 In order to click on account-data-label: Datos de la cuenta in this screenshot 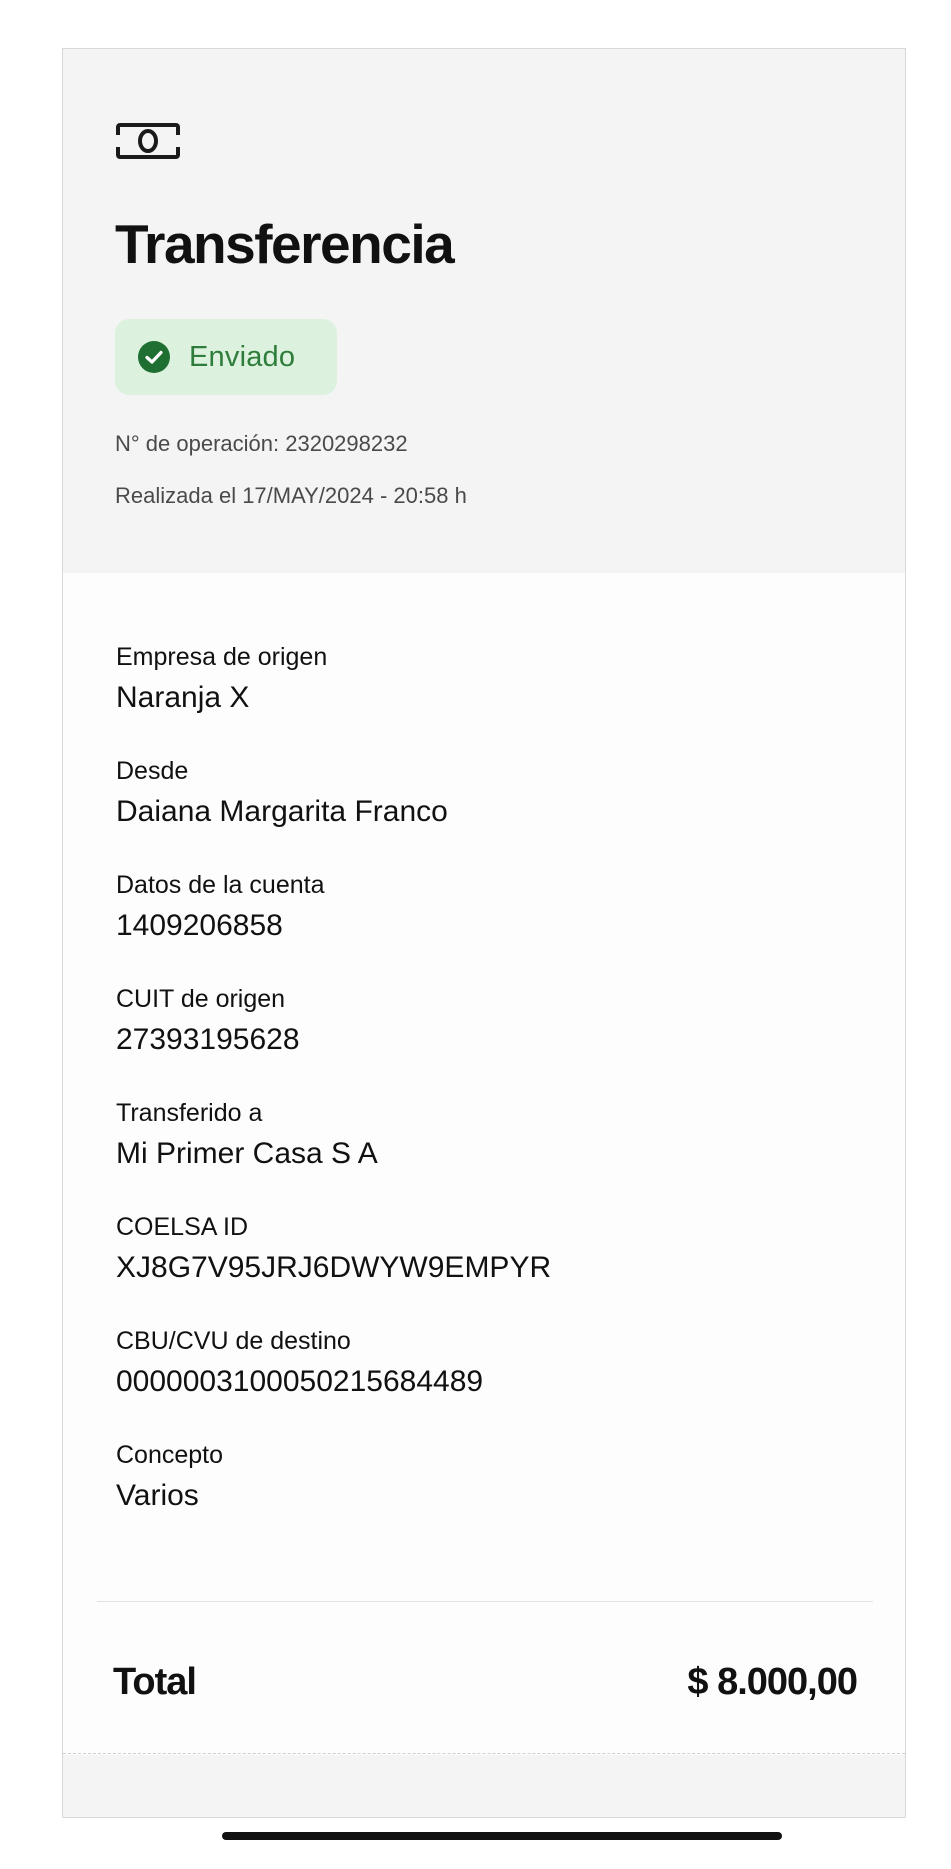, I will do `click(220, 885)`.